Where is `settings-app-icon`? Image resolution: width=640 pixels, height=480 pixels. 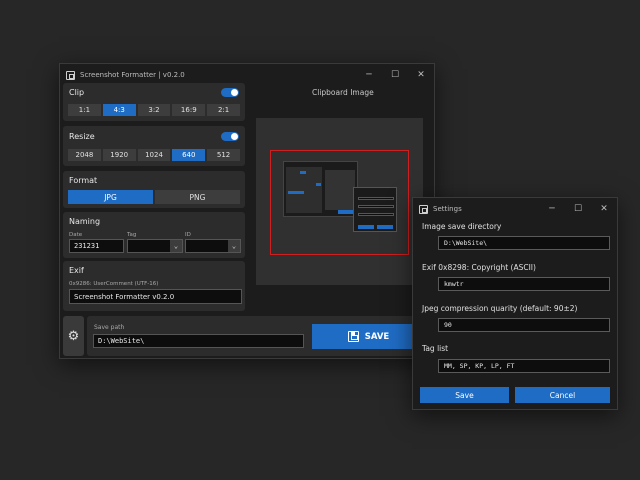 settings-app-icon is located at coordinates (423, 209).